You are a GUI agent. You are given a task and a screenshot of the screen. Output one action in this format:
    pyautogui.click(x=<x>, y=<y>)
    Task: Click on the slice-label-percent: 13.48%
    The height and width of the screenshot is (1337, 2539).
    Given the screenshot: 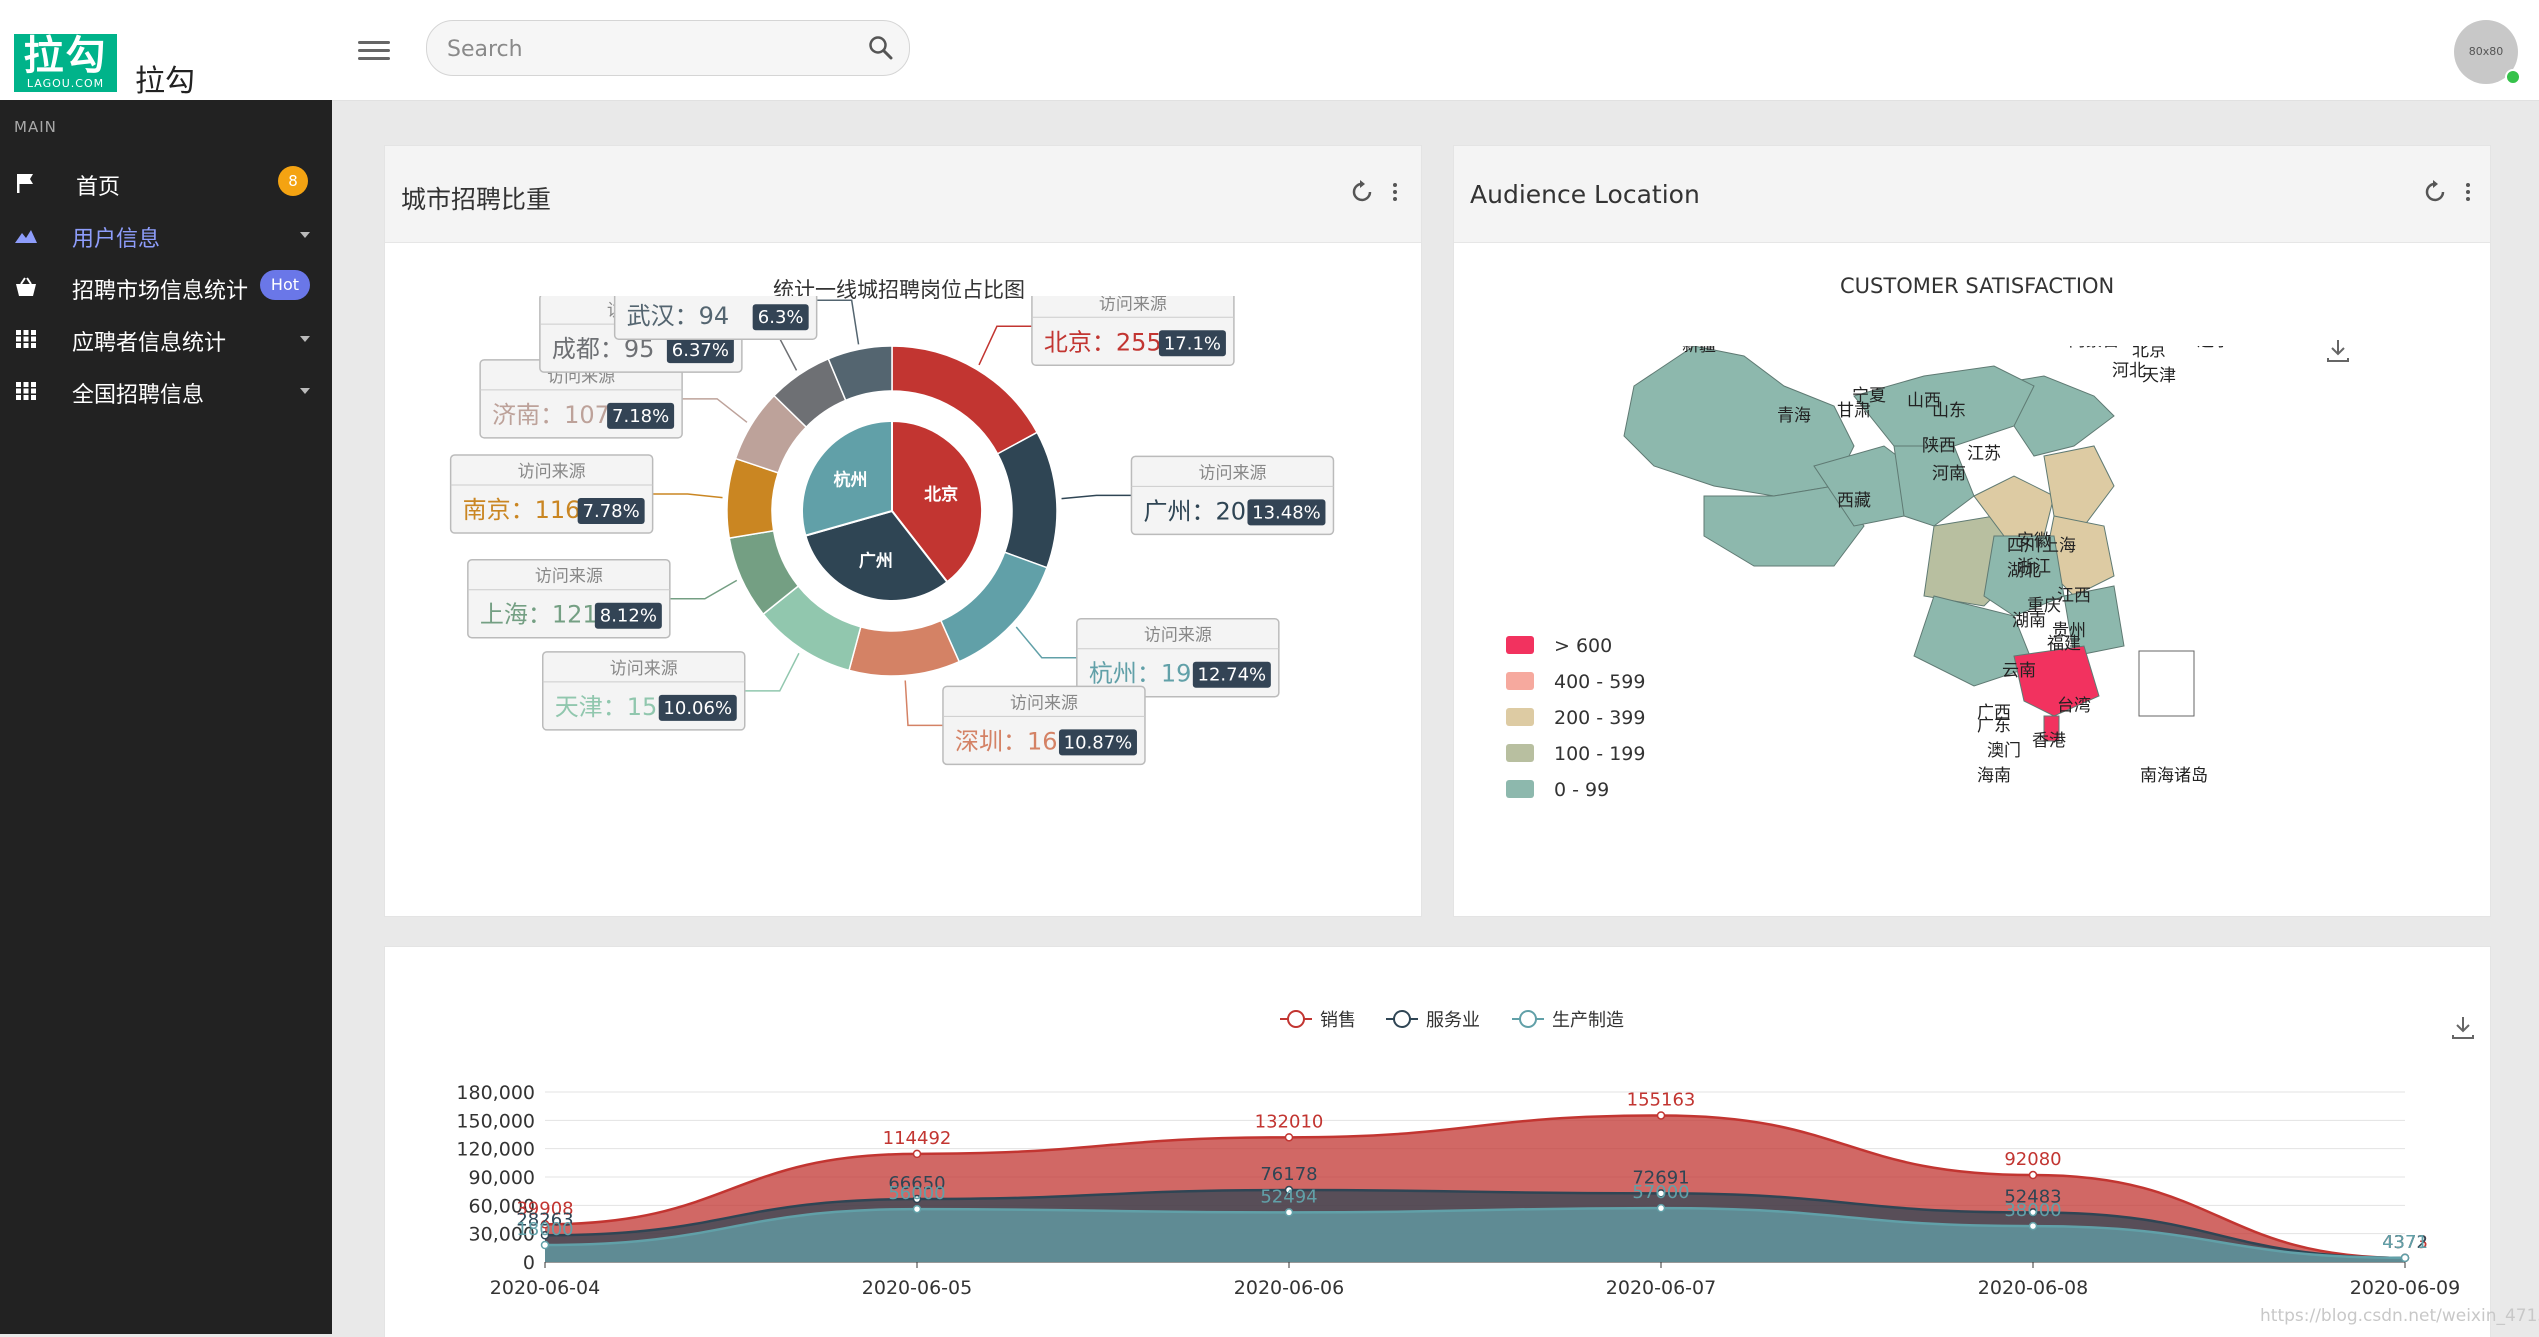 What is the action you would take?
    pyautogui.click(x=1286, y=512)
    